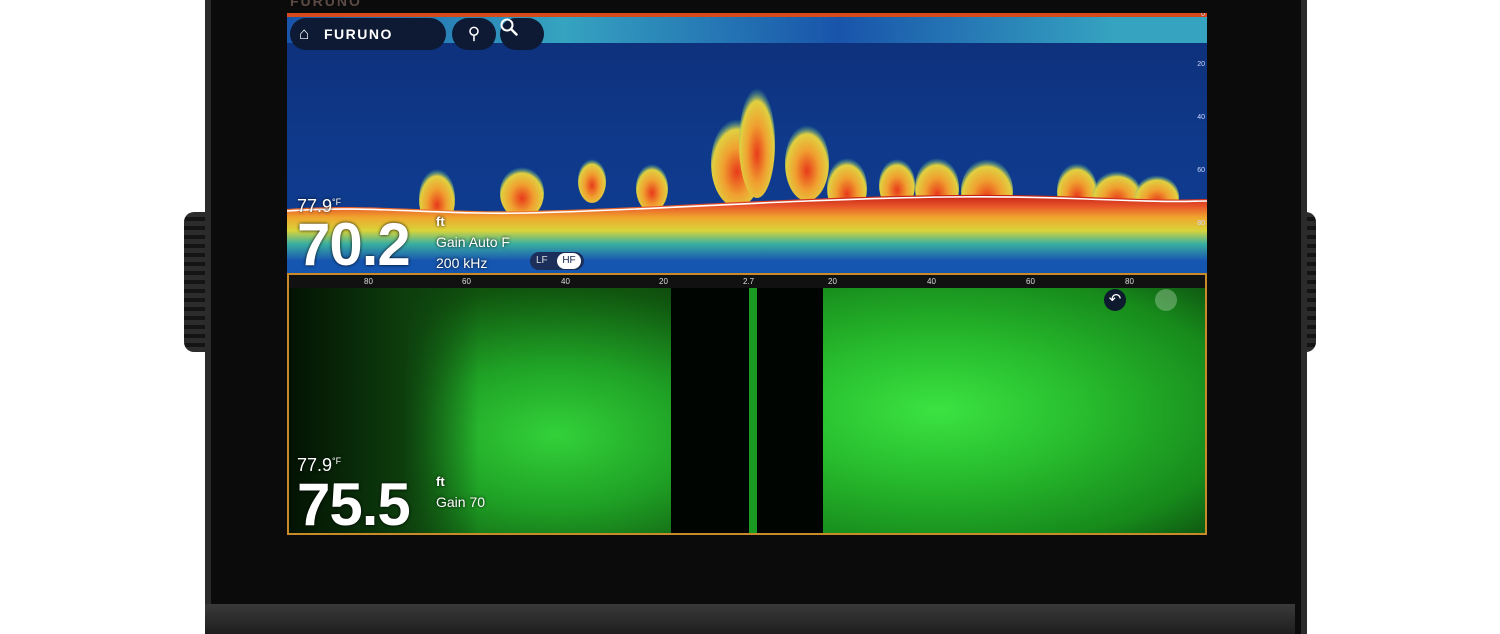  I want to click on rotate-icon: ↶, so click(1115, 299).